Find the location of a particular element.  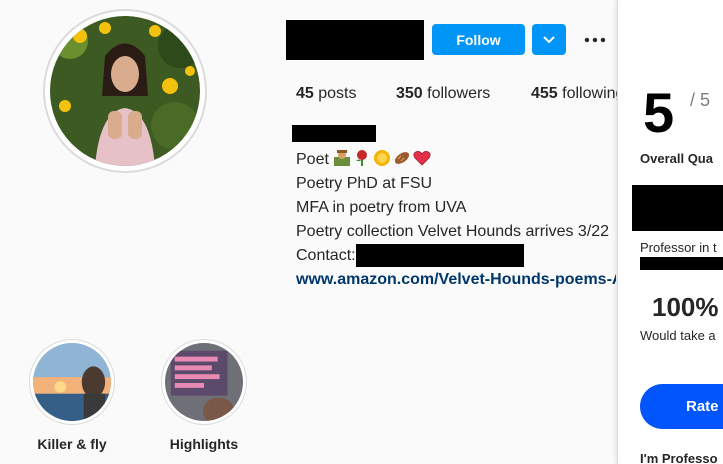

more-options-button is located at coordinates (595, 39).